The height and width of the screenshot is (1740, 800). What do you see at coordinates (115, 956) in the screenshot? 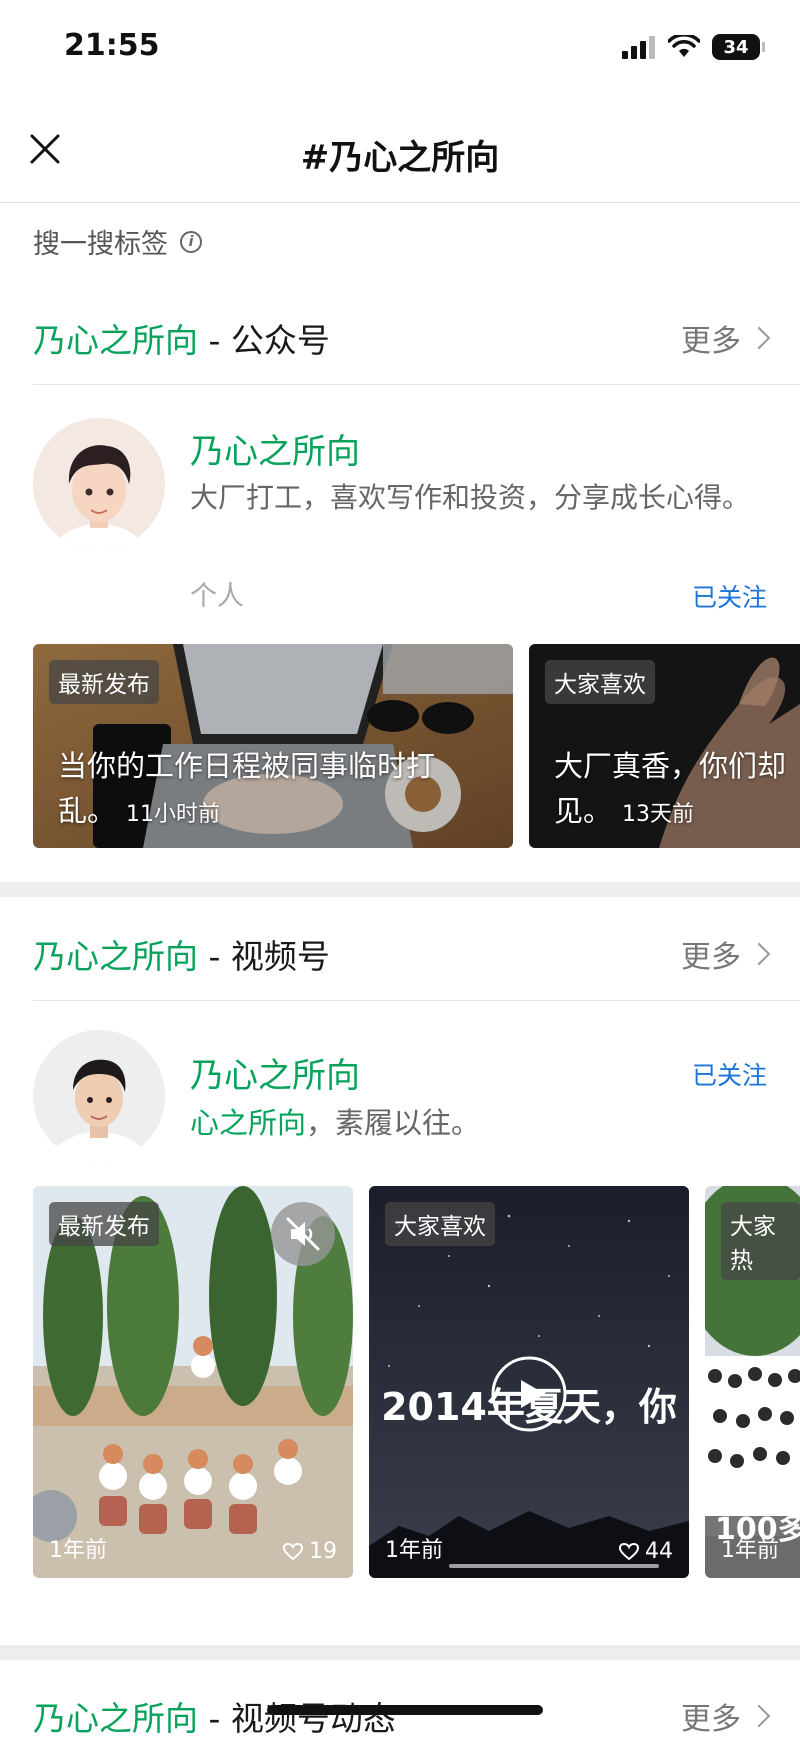
I see `channels-title-name: 乃心之所向` at bounding box center [115, 956].